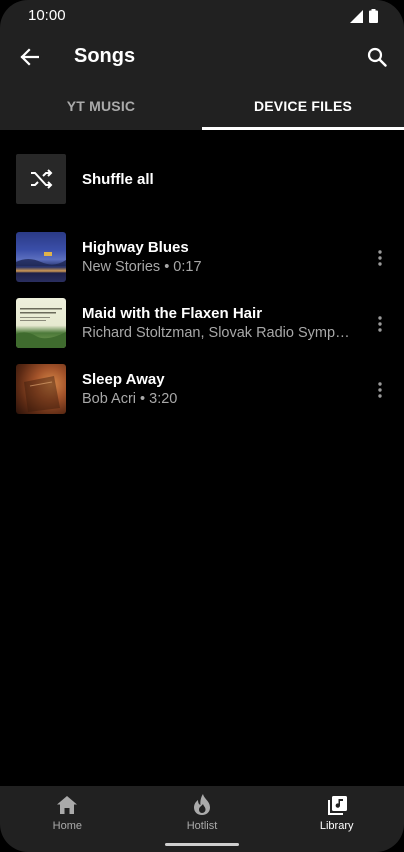  What do you see at coordinates (364, 16) in the screenshot?
I see `status-icons` at bounding box center [364, 16].